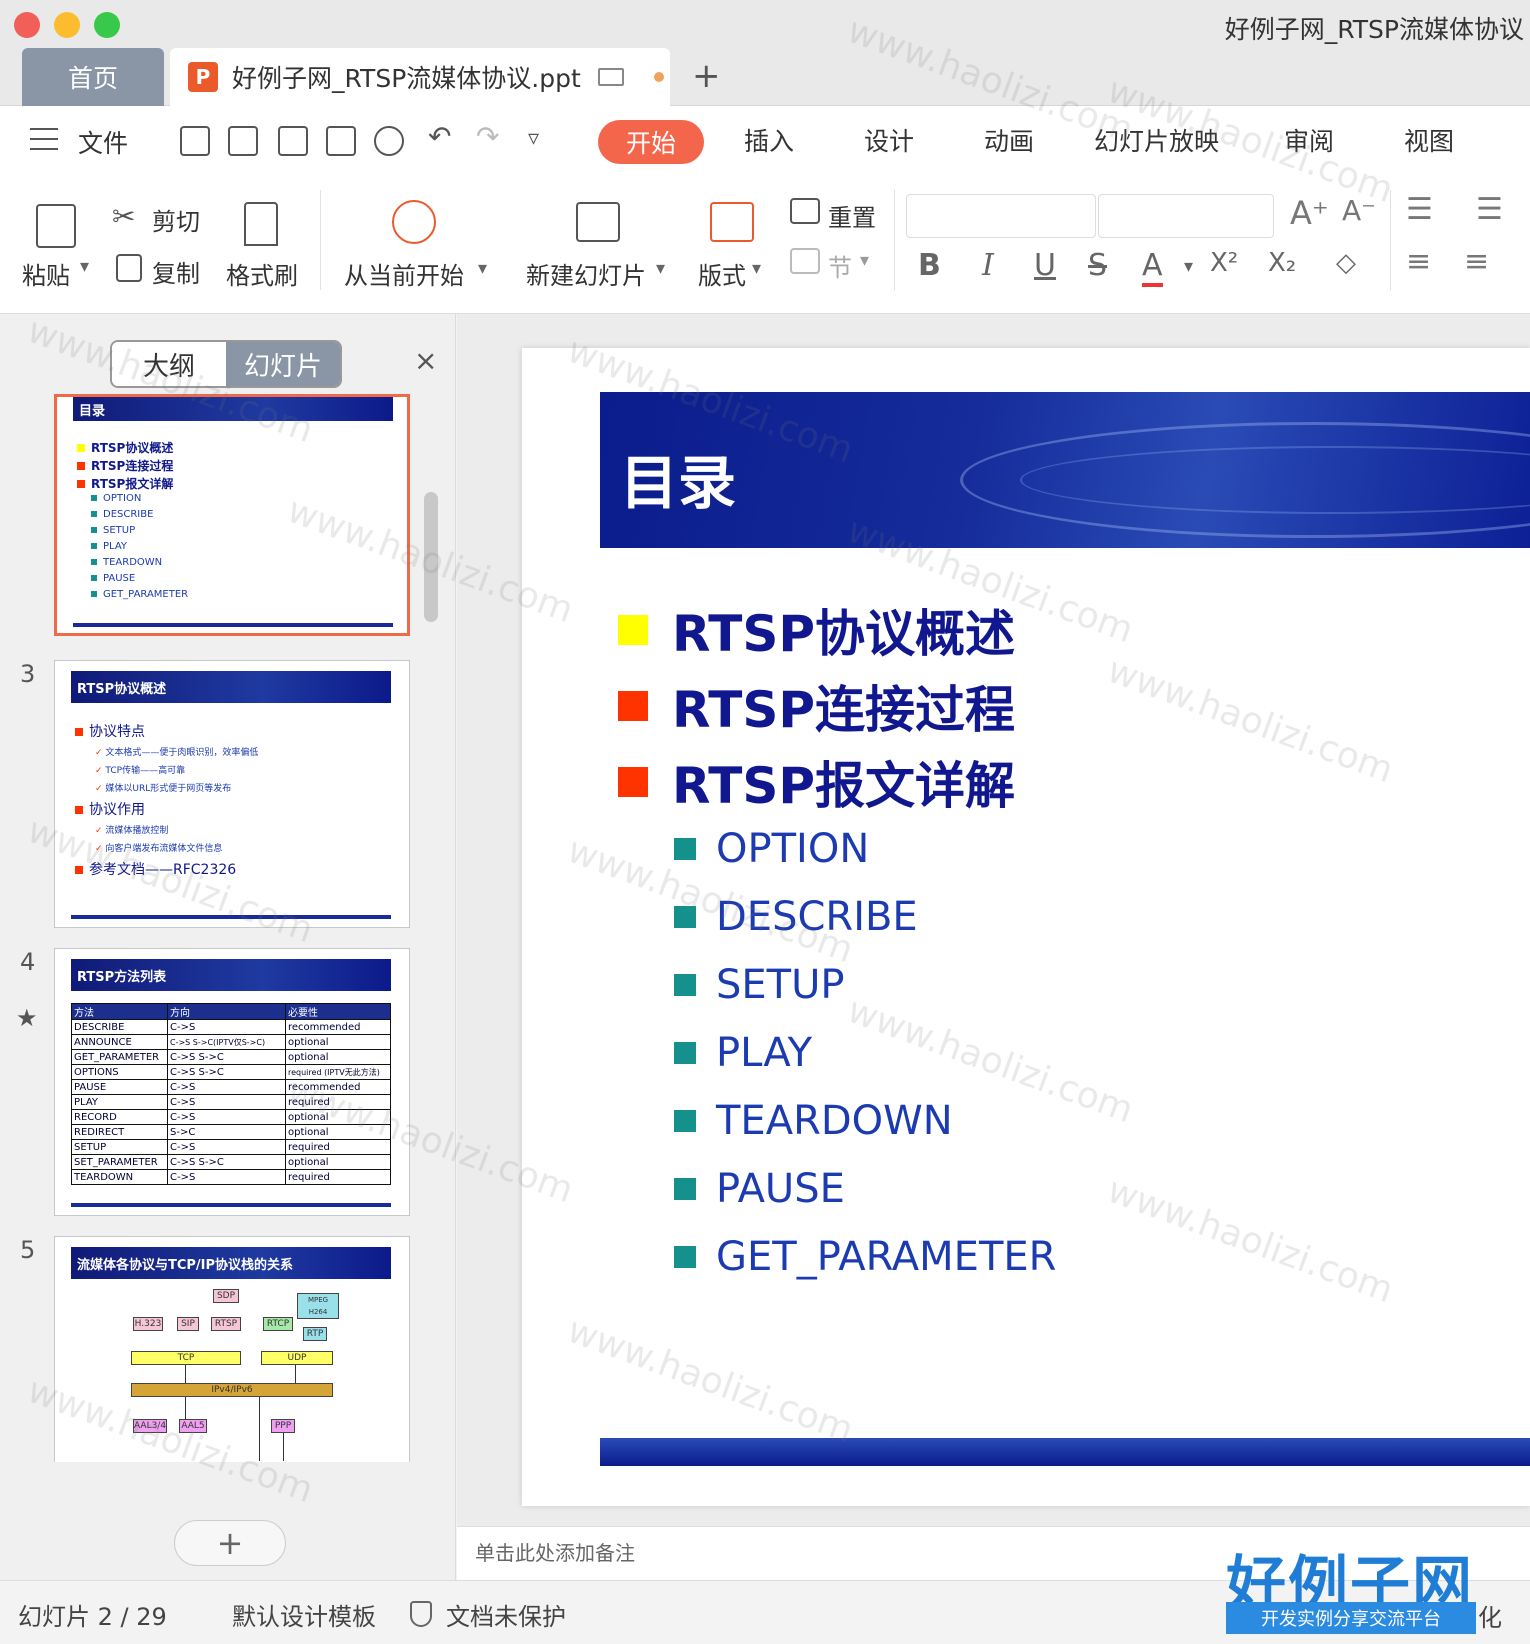 The image size is (1530, 1644). Describe the element at coordinates (432, 967) in the screenshot. I see `panel-scrollbar` at that location.